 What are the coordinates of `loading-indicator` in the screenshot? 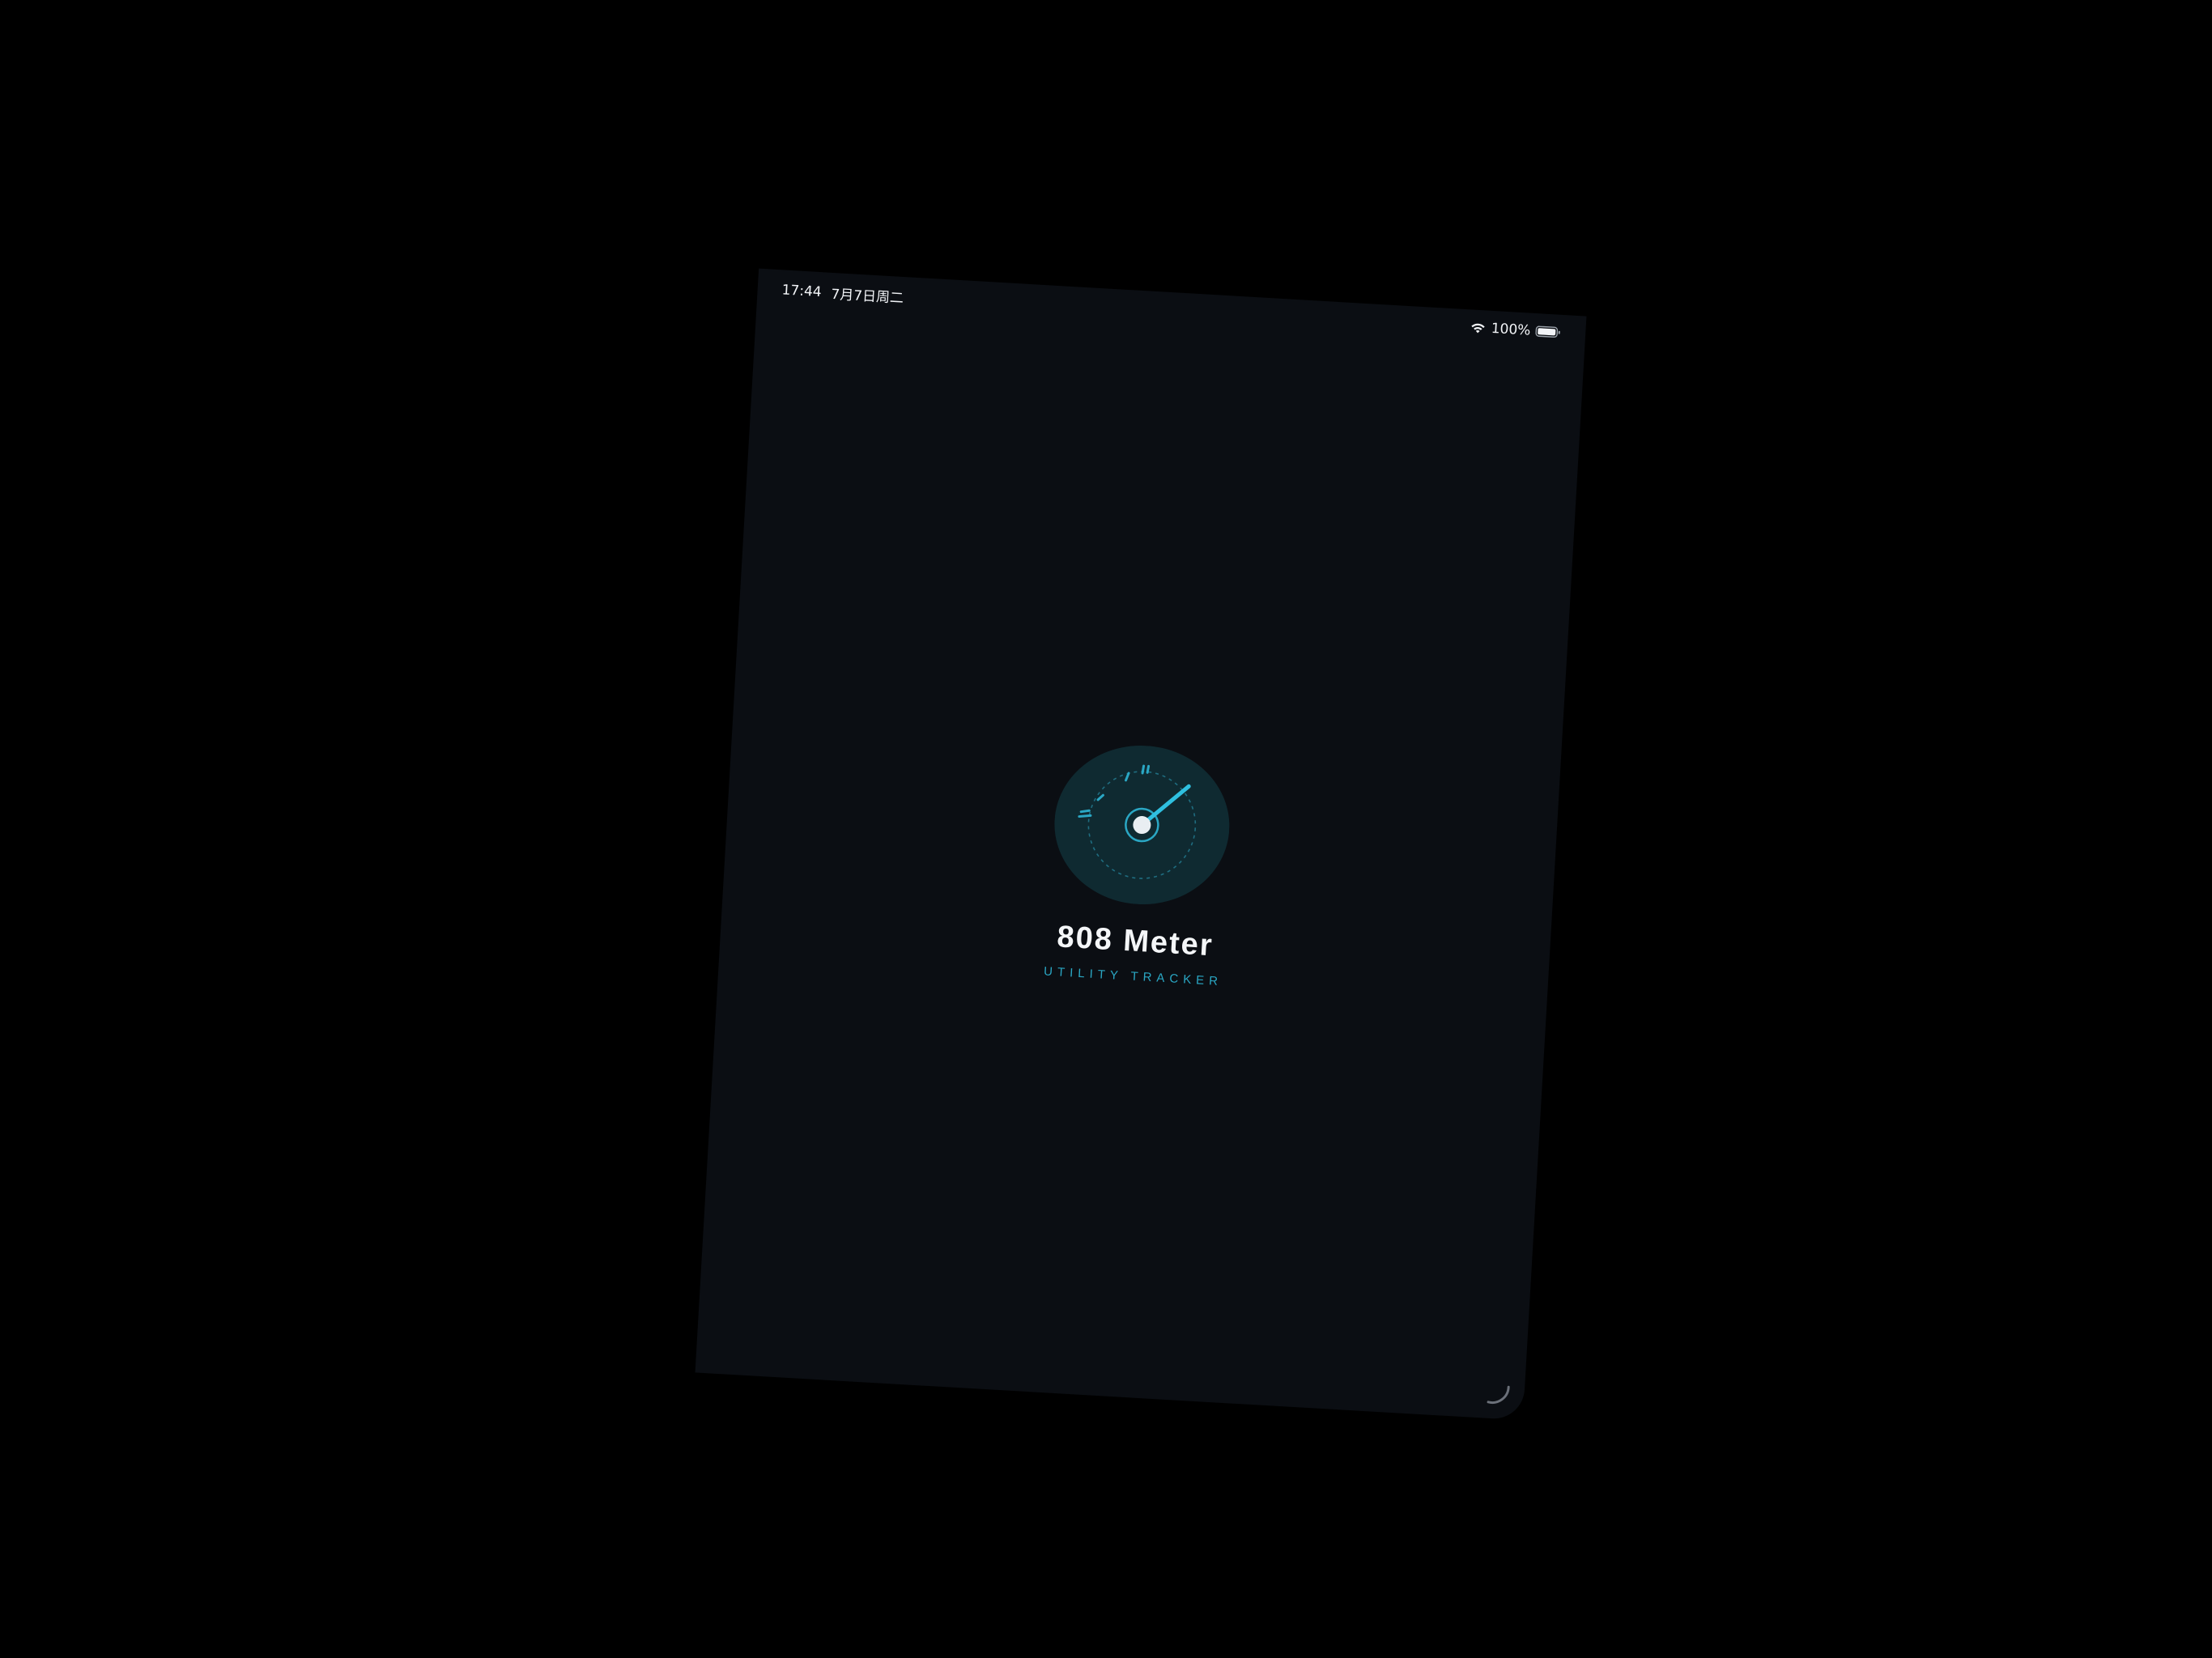 It's located at (1499, 1395).